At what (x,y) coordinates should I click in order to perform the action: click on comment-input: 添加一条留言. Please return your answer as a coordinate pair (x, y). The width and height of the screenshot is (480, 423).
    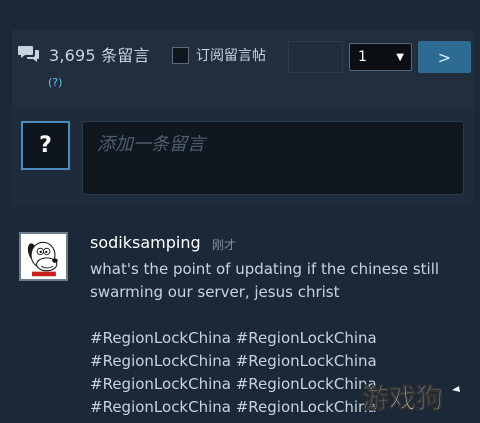
    Looking at the image, I should click on (273, 158).